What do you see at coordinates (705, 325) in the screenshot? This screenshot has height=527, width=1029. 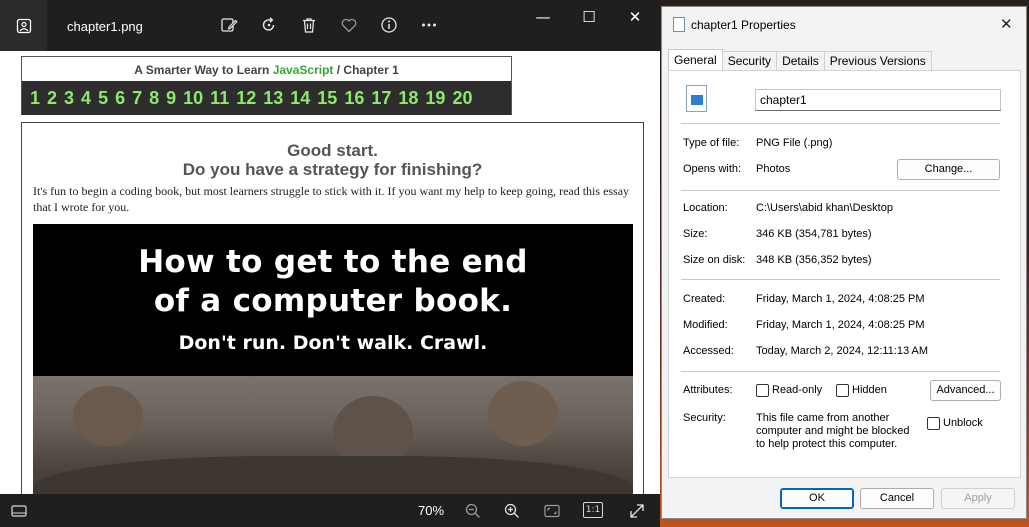 I see `modified-label: Modified:` at bounding box center [705, 325].